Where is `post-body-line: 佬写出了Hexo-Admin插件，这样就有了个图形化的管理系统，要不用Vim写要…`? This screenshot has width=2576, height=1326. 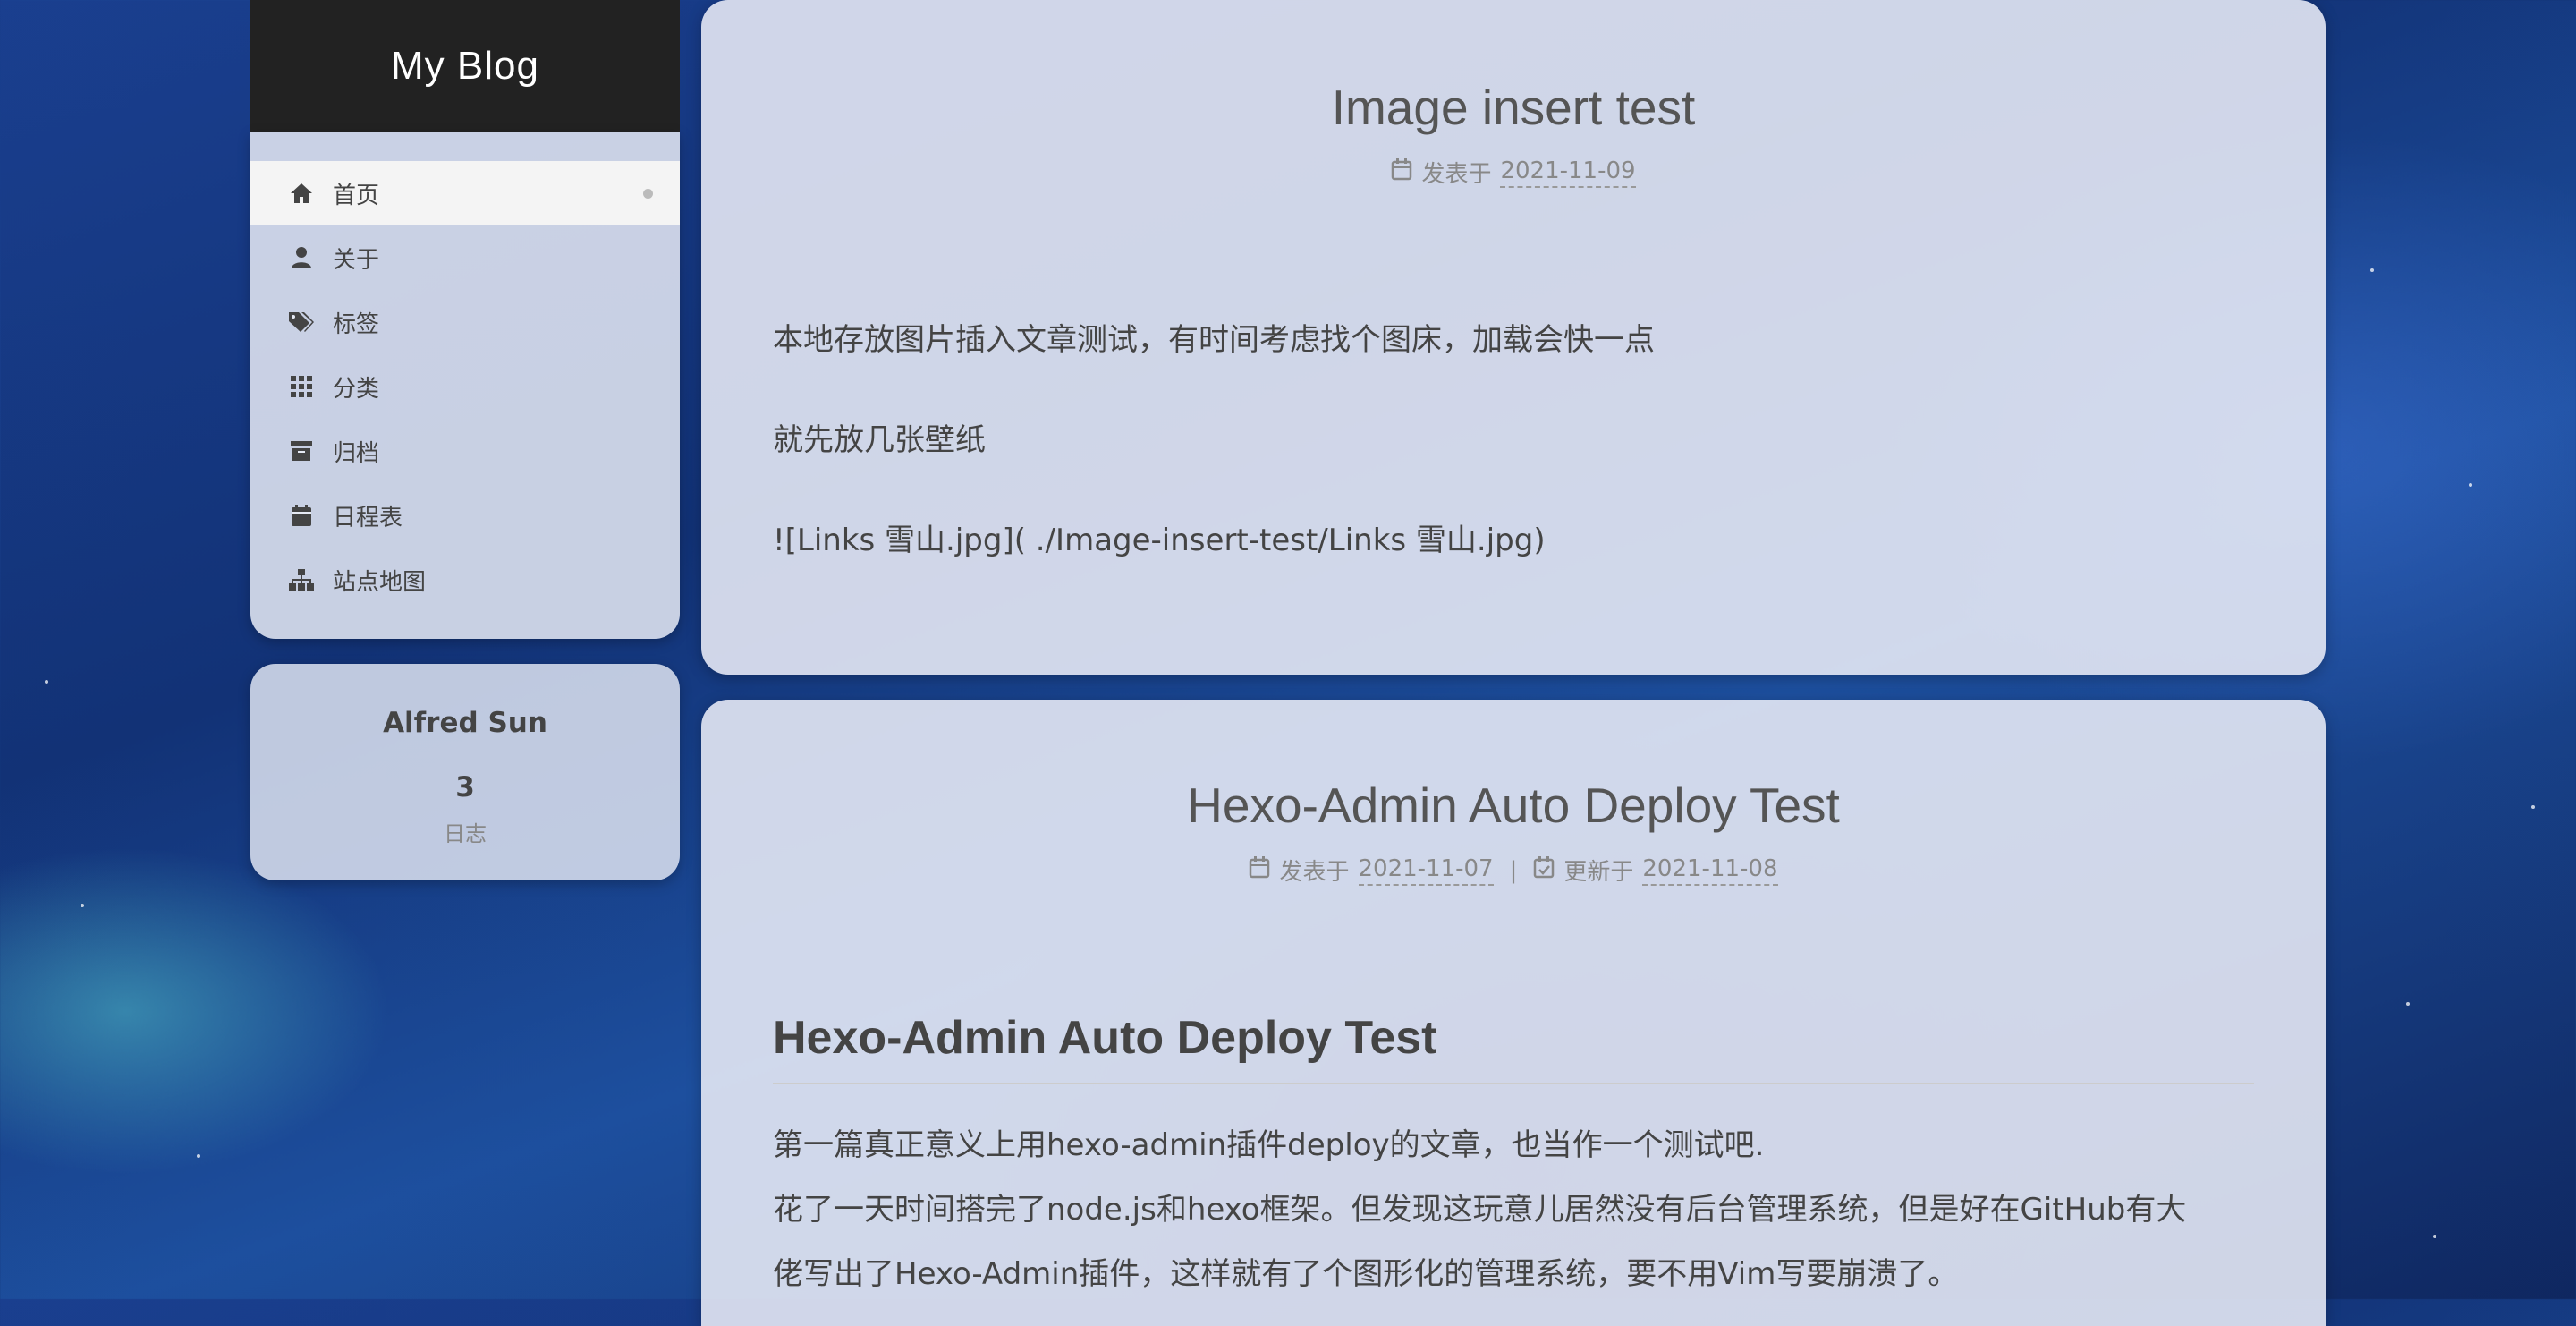 post-body-line: 佬写出了Hexo-Admin插件，这样就有了个图形化的管理系统，要不用Vim写要… is located at coordinates (1366, 1274).